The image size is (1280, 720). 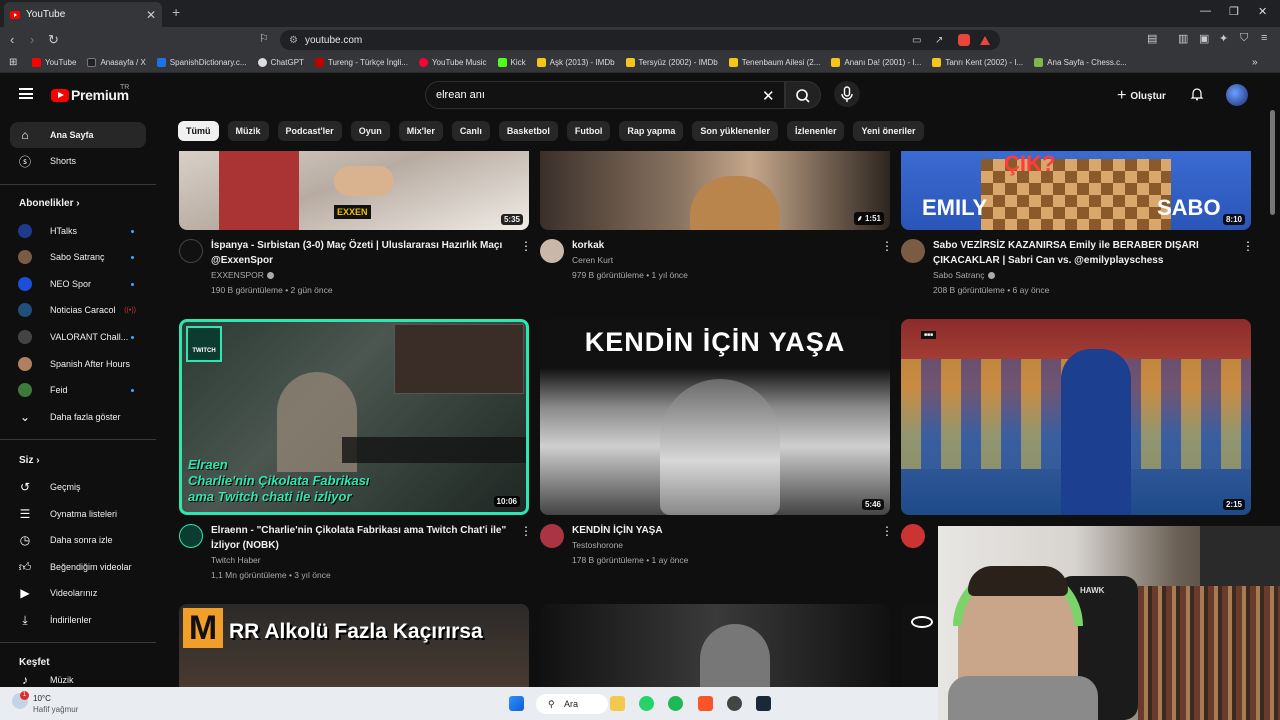 I want to click on video-thumbnail: EXXEN 5:35, so click(x=354, y=190).